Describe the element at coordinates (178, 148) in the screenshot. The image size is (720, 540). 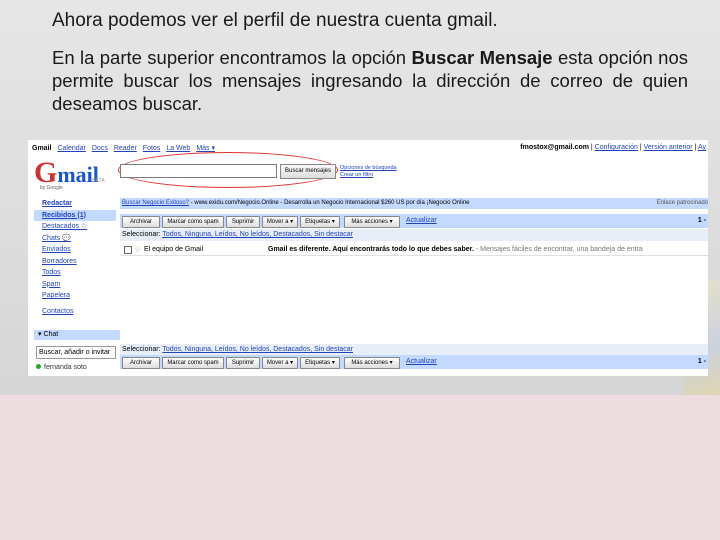
I see `nav-web: La Web` at that location.